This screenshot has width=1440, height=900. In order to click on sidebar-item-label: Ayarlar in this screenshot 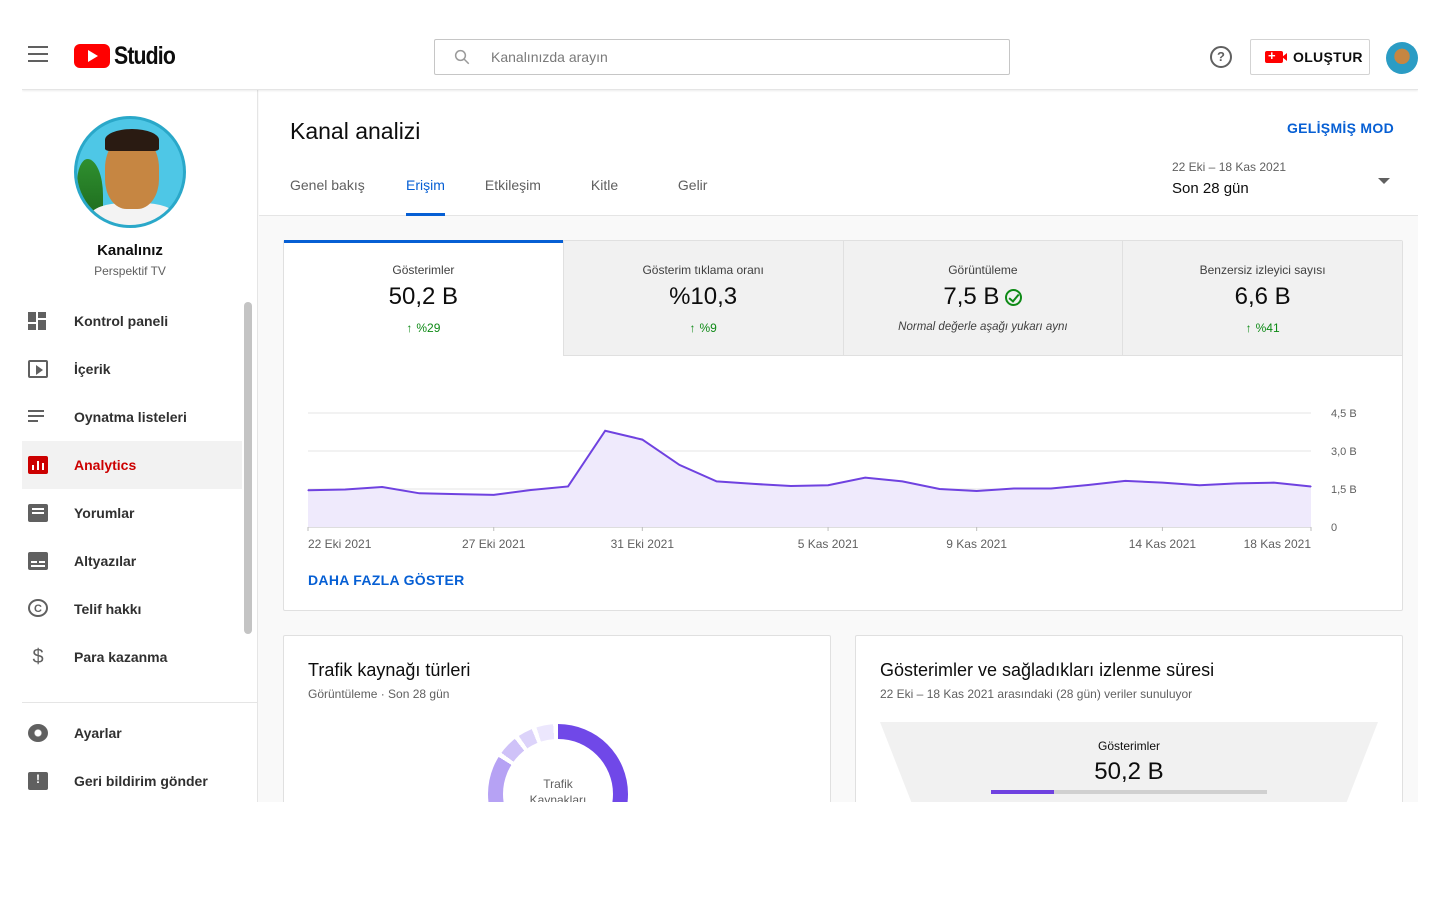, I will do `click(98, 733)`.